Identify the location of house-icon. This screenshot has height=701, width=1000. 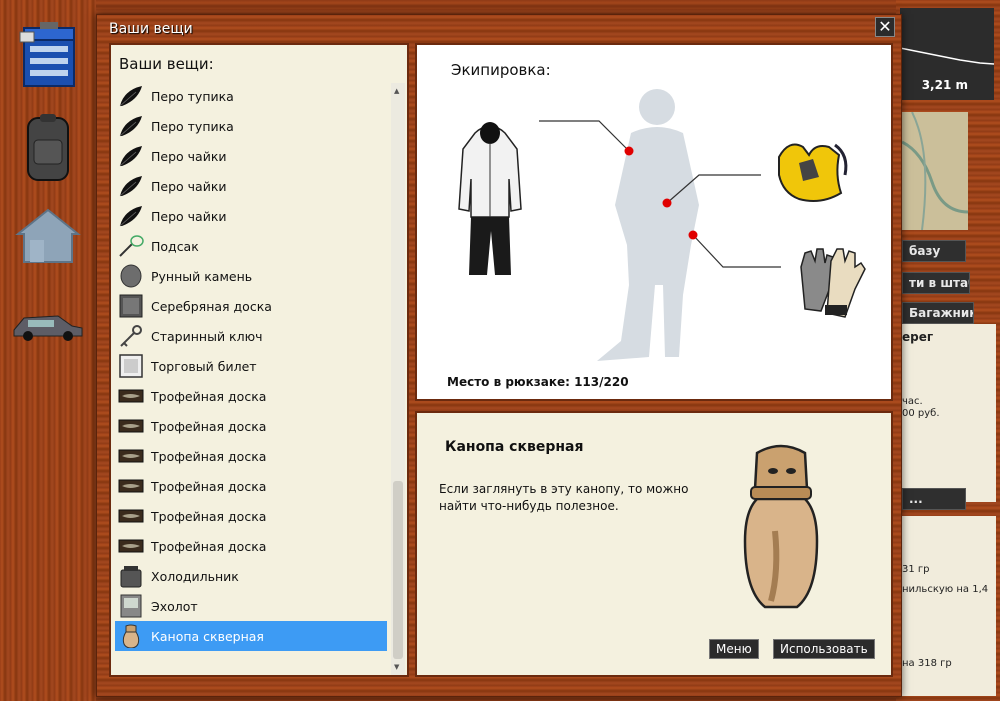
(48, 235).